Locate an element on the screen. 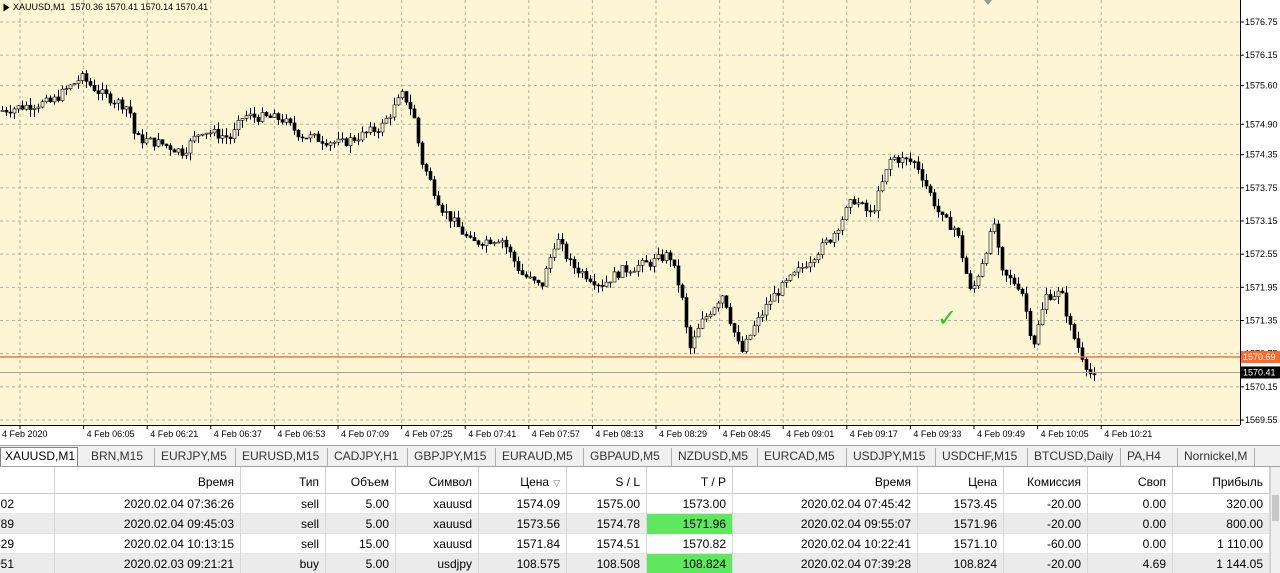  column-header: Цена ▽ is located at coordinates (523, 480).